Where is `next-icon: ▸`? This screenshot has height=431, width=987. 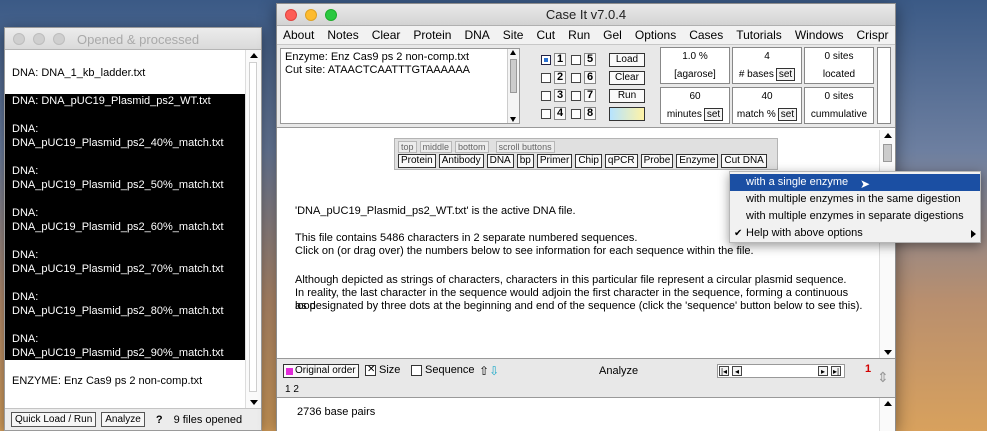
next-icon: ▸ is located at coordinates (823, 371).